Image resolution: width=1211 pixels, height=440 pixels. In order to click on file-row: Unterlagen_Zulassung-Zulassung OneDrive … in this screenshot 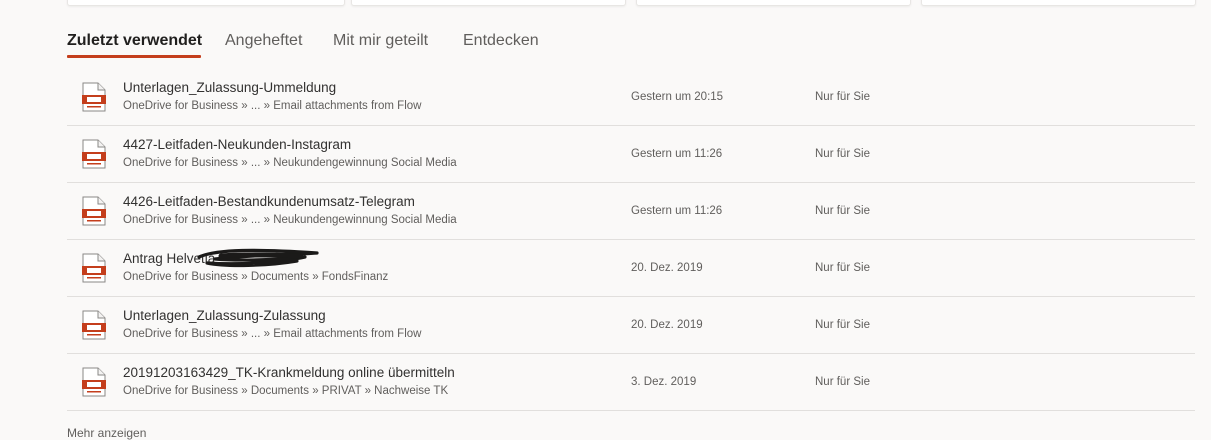, I will do `click(631, 325)`.